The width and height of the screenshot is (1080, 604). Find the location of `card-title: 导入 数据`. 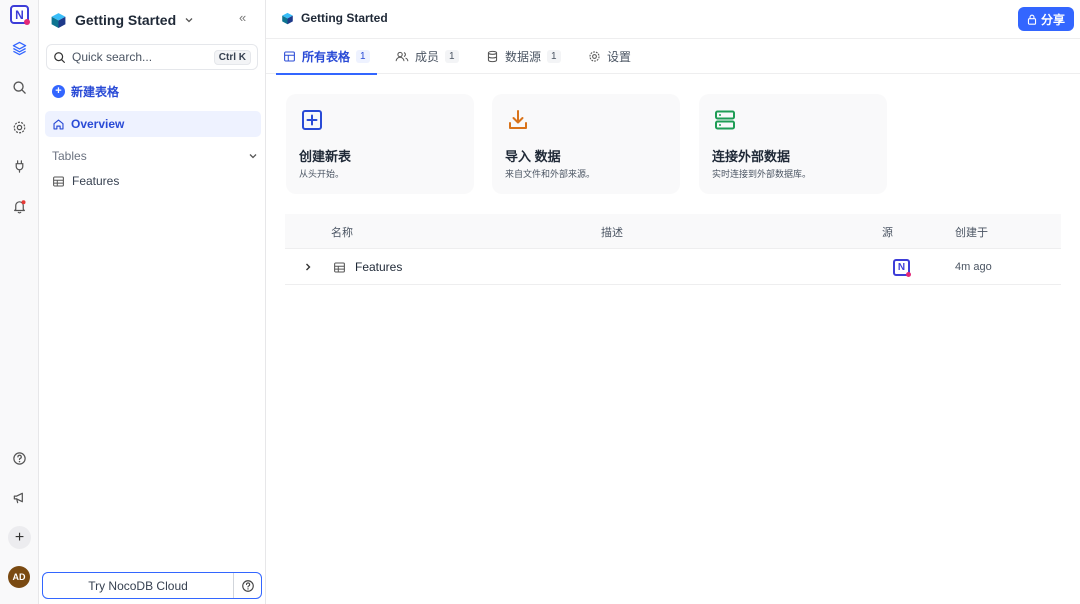

card-title: 导入 数据 is located at coordinates (533, 156).